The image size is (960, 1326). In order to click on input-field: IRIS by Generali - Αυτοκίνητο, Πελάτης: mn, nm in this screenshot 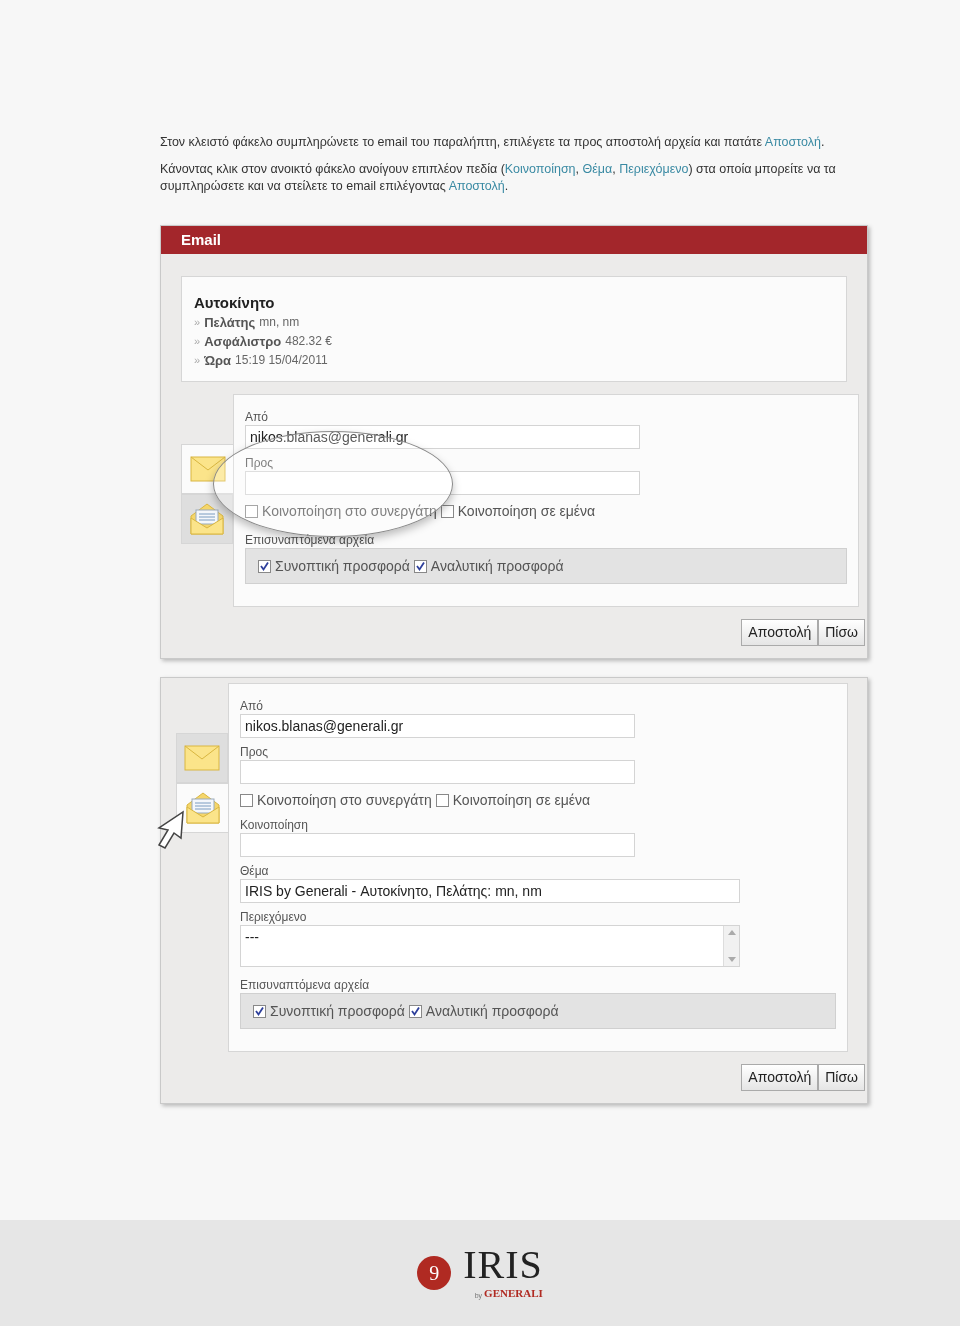, I will do `click(490, 891)`.